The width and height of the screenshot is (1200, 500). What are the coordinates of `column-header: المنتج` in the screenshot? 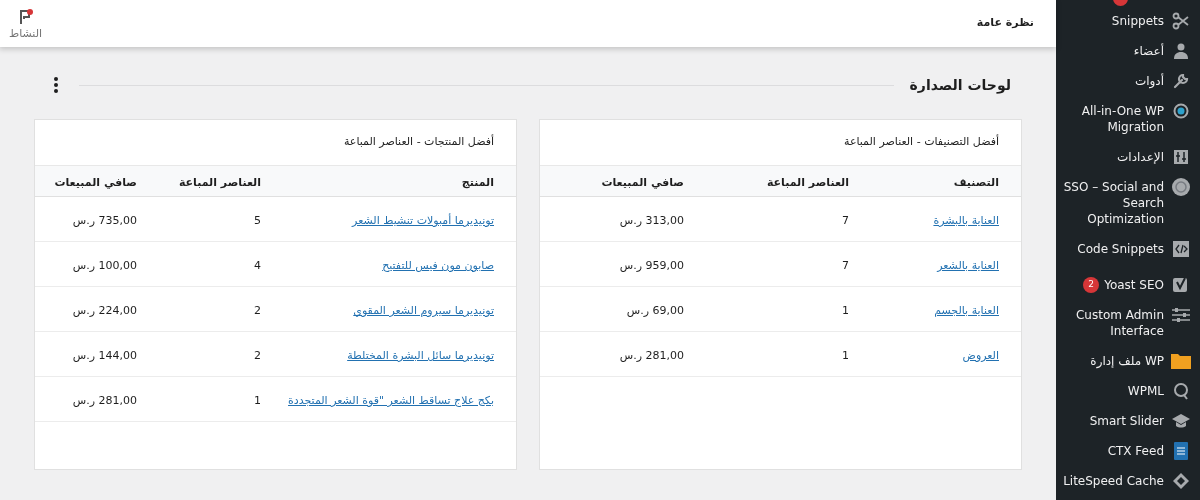 It's located at (477, 182).